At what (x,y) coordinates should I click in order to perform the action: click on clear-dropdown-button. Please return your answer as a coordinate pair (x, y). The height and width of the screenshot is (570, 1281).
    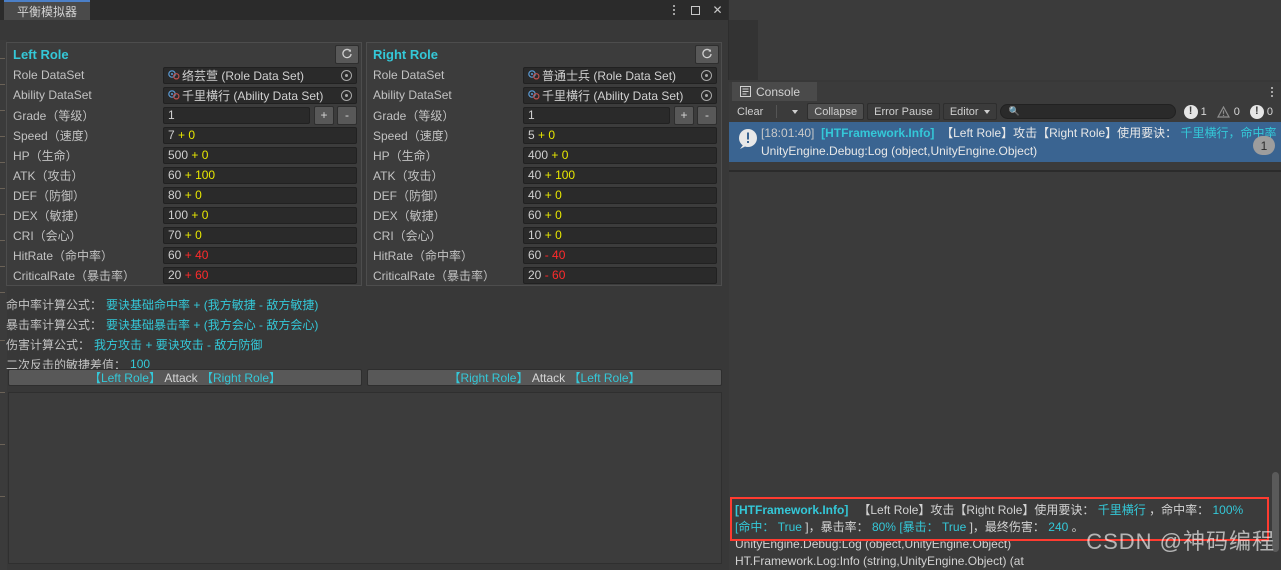
    Looking at the image, I should click on (792, 111).